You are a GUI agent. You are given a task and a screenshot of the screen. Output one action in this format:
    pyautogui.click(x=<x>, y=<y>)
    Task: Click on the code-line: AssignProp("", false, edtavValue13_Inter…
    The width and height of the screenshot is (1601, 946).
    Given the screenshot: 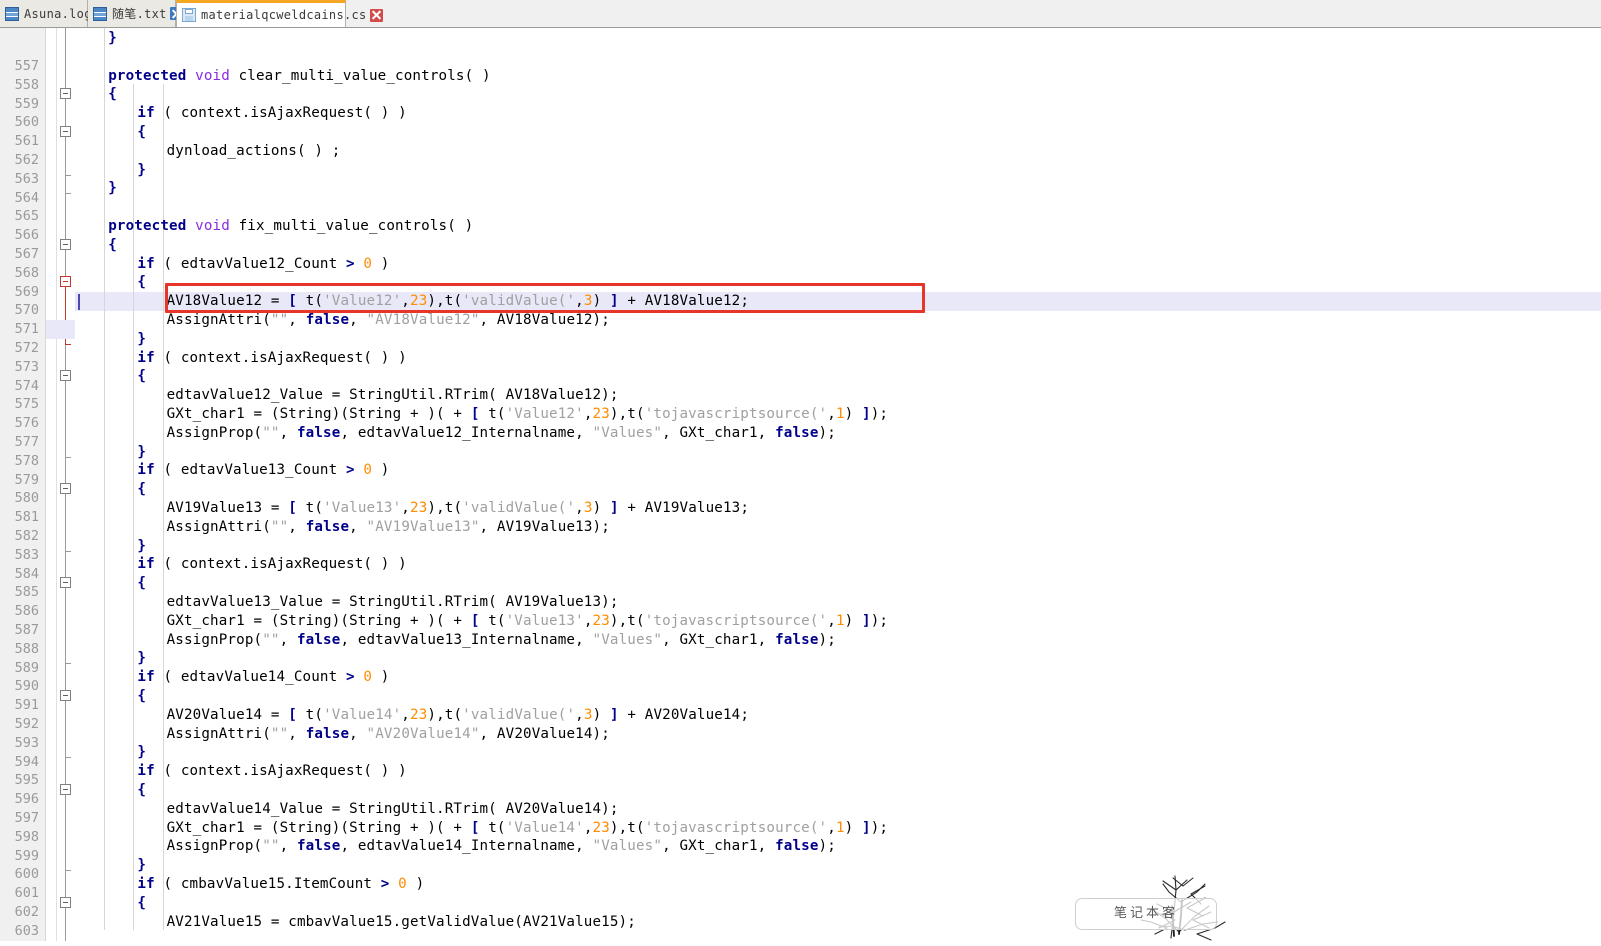 What is the action you would take?
    pyautogui.click(x=501, y=640)
    